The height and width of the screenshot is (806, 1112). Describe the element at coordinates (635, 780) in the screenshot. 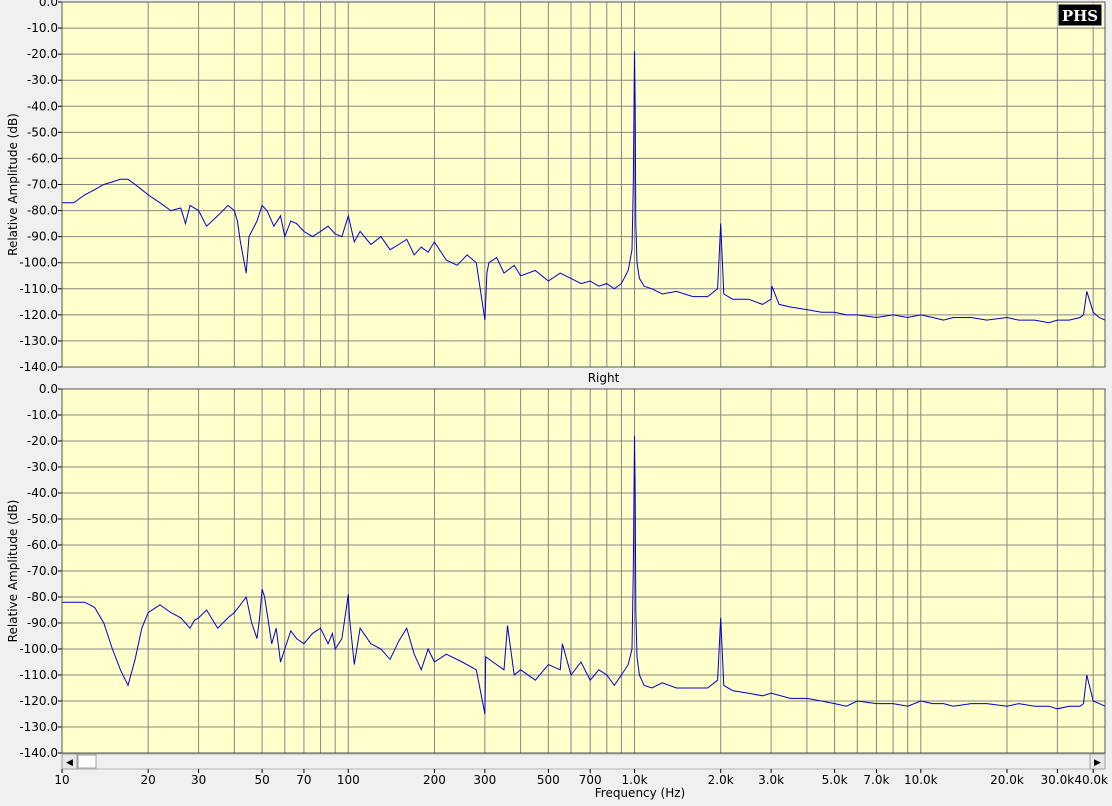

I see `x-tick-label: 1.0k` at that location.